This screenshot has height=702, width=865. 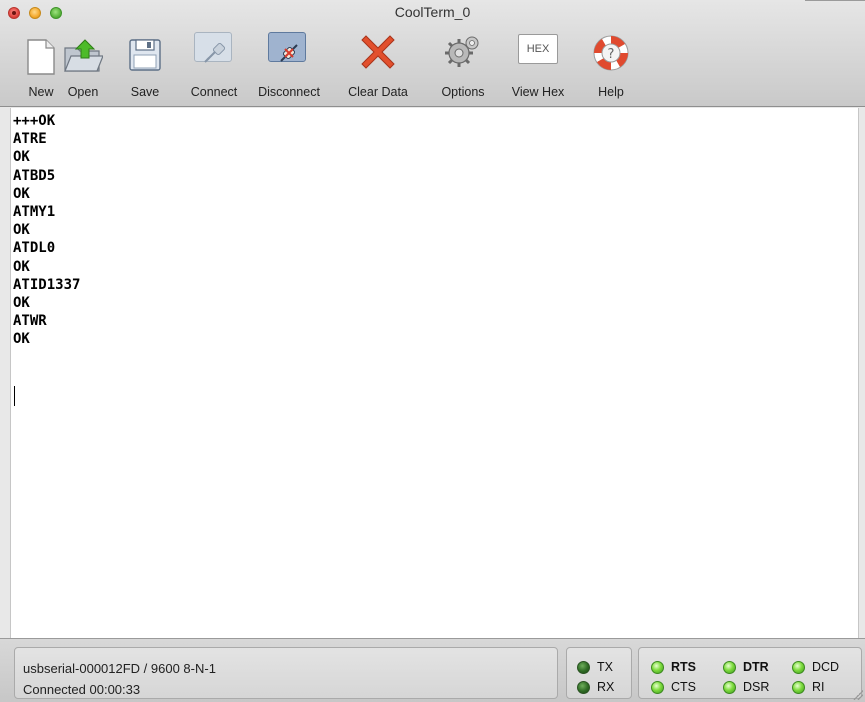 What do you see at coordinates (835, 2) in the screenshot?
I see `titlebar-edge` at bounding box center [835, 2].